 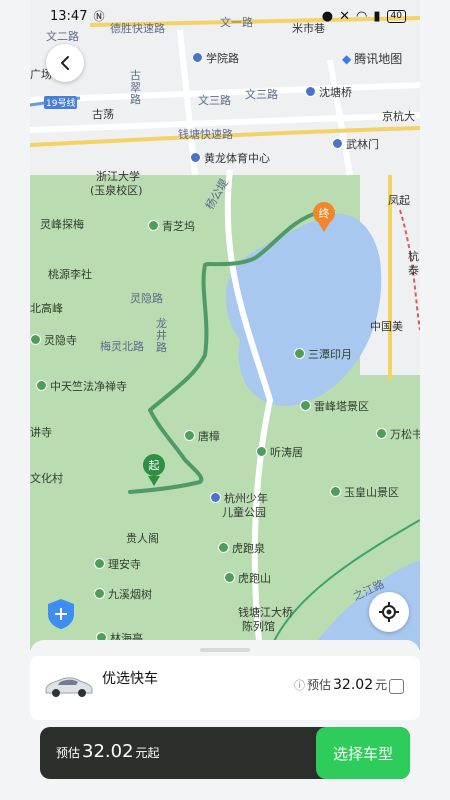 I want to click on west-lake, so click(x=303, y=309).